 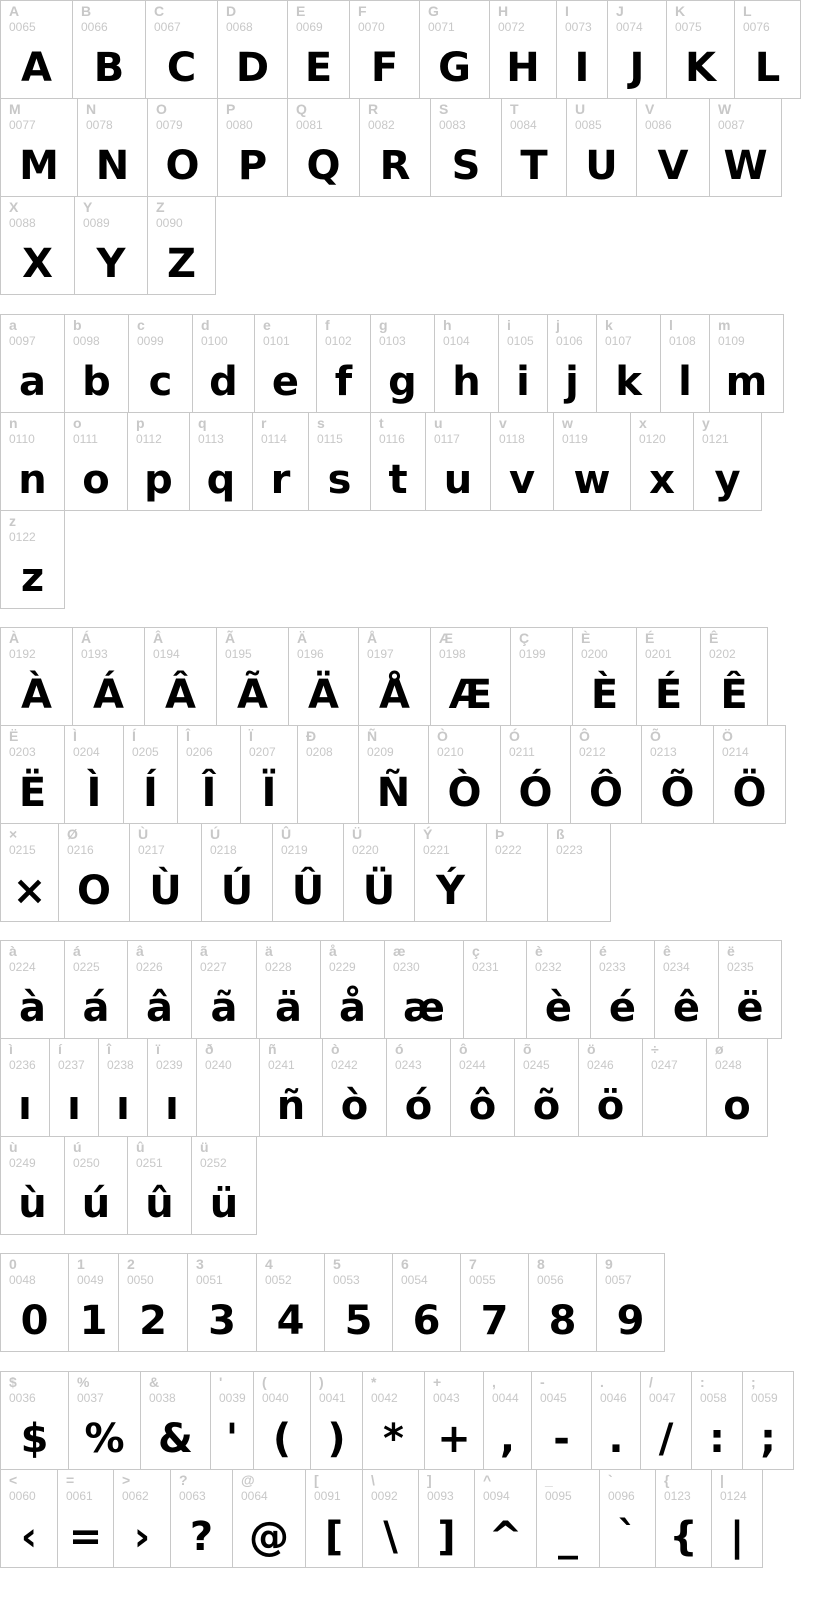 What do you see at coordinates (131, 1264) in the screenshot?
I see `char-label: 2` at bounding box center [131, 1264].